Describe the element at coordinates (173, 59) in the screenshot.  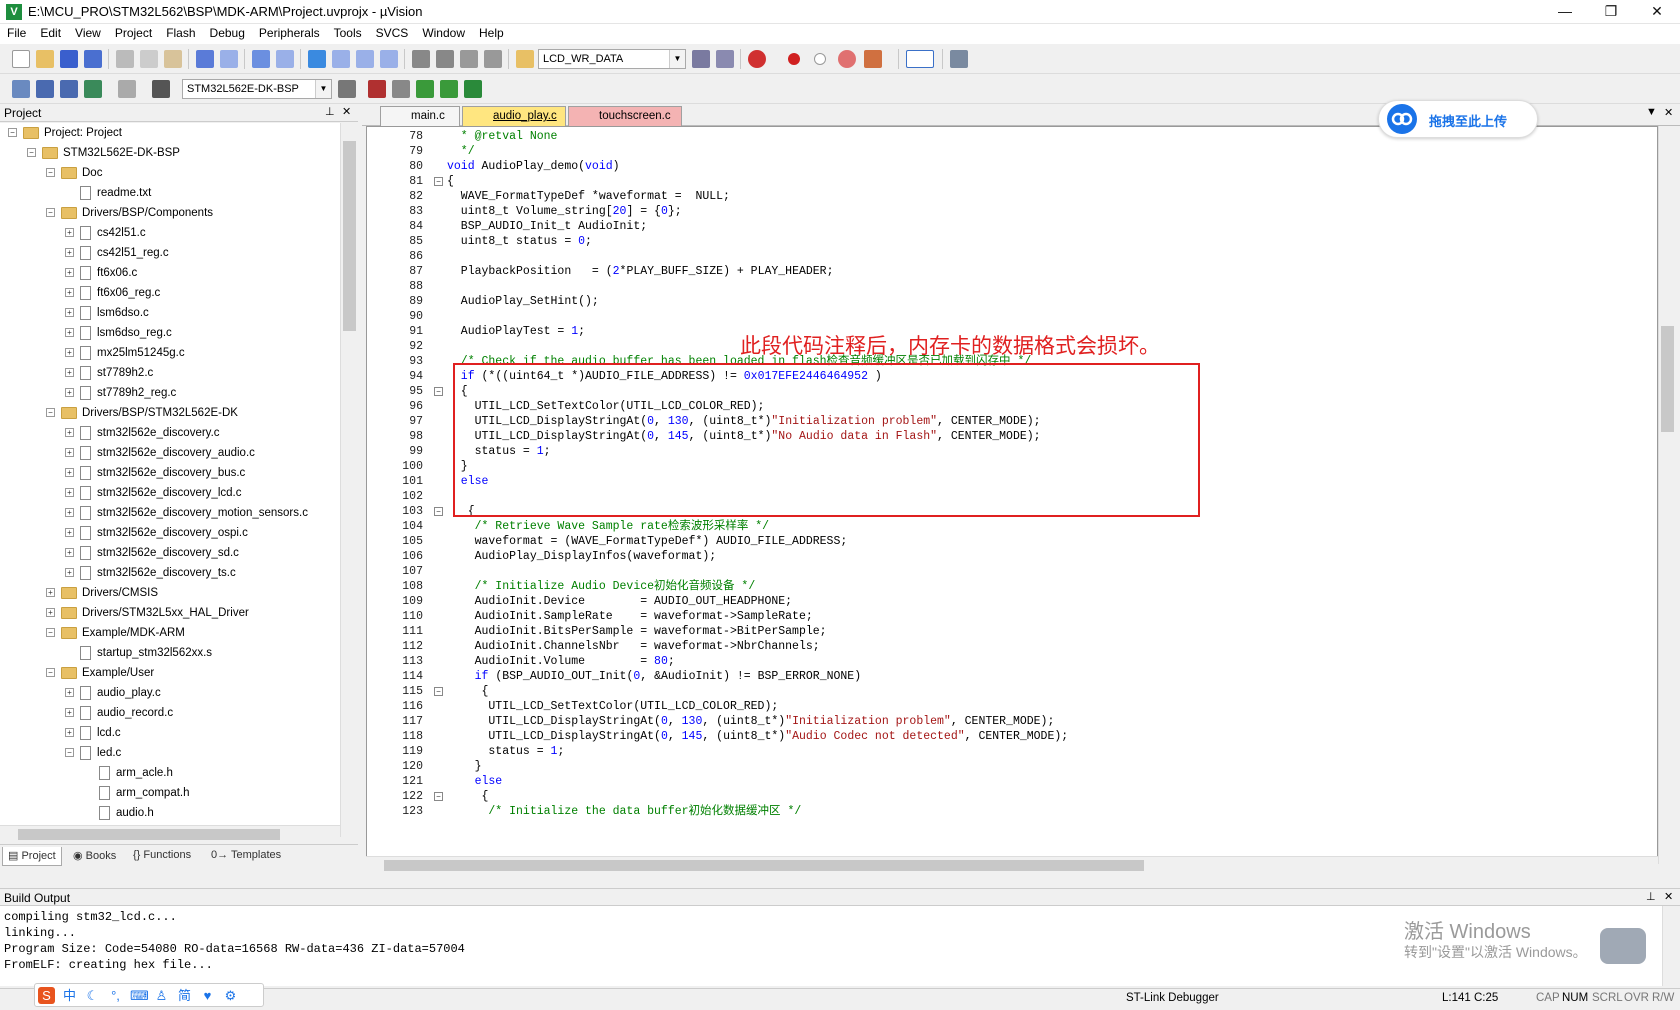
I see `paste-icon` at that location.